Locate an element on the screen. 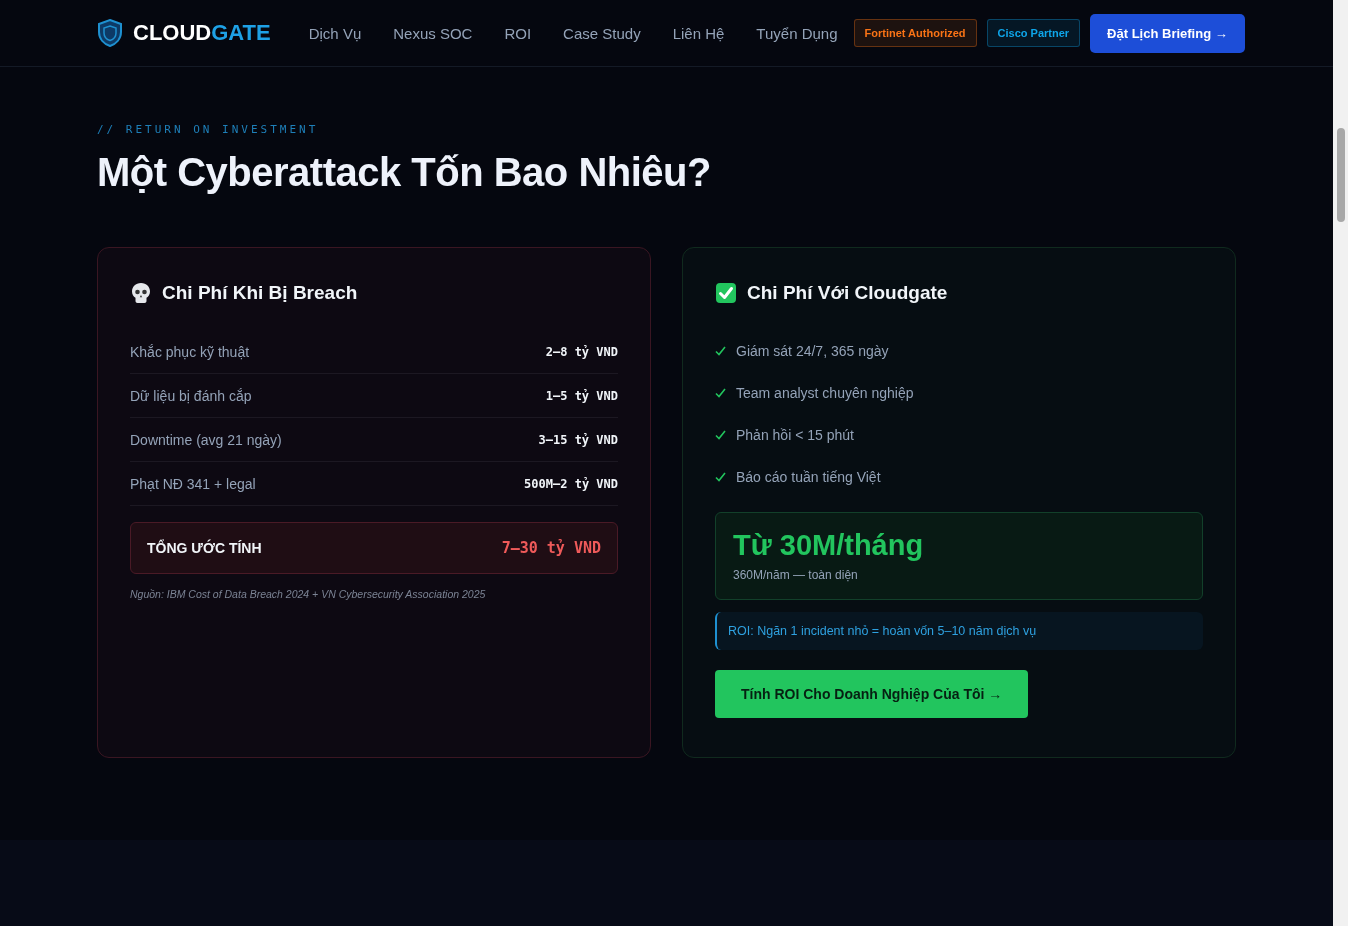 The height and width of the screenshot is (926, 1348). nav-link: Tuyển Dụng is located at coordinates (797, 33).